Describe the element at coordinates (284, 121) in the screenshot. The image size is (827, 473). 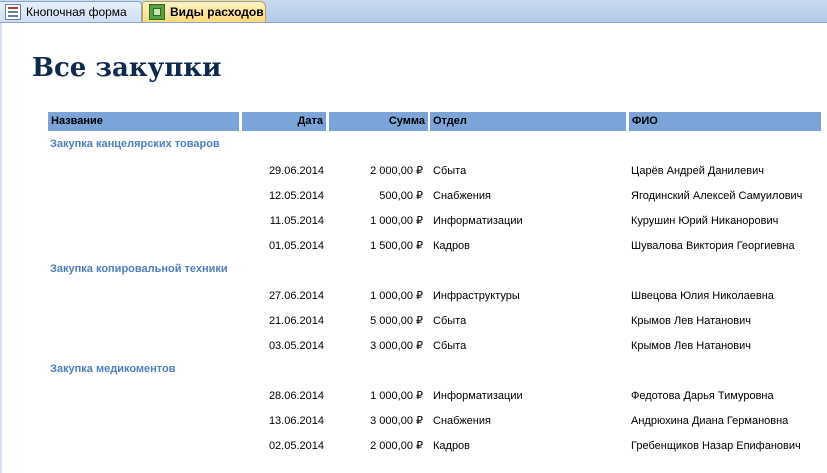
I see `column-header-date: Дата` at that location.